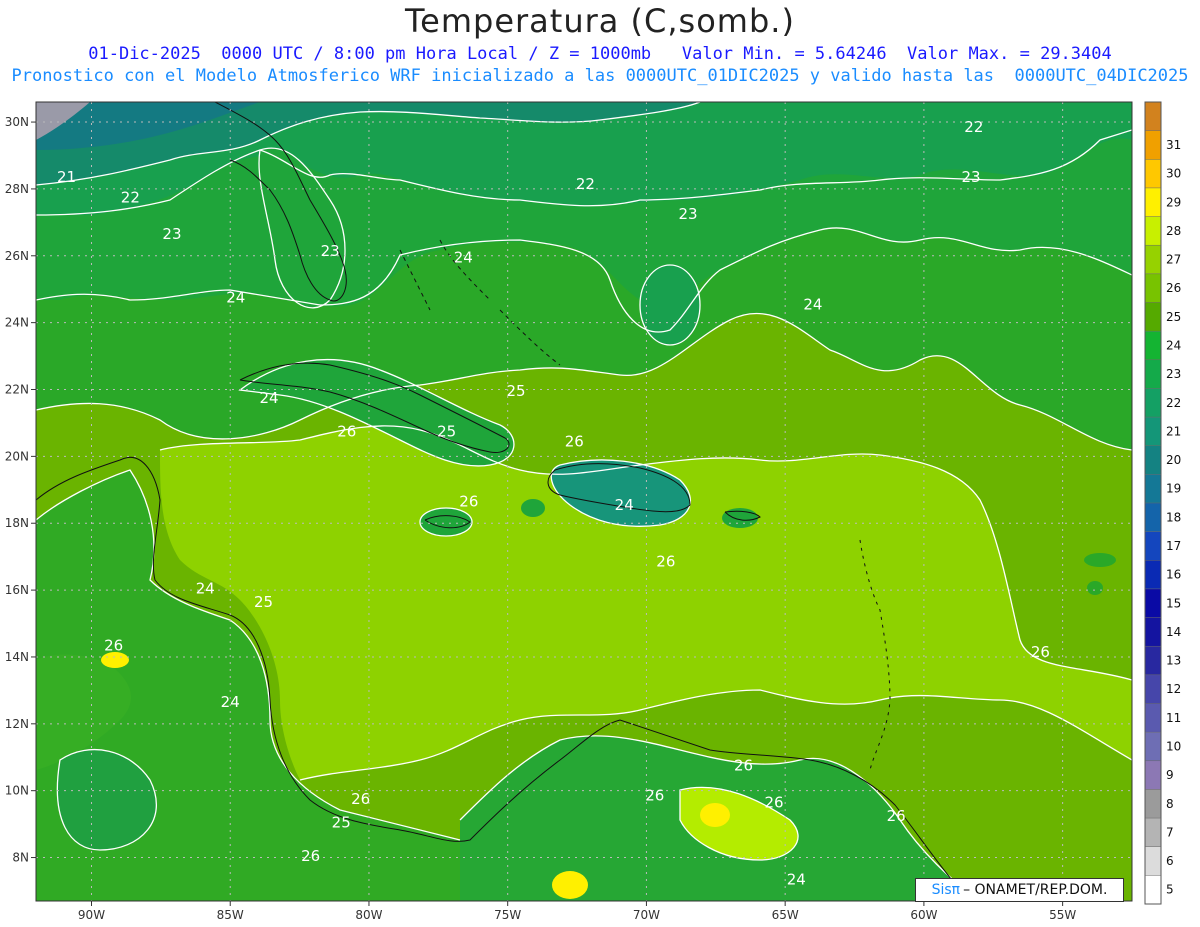 The image size is (1200, 927). I want to click on tick-label-lon: 65W, so click(785, 915).